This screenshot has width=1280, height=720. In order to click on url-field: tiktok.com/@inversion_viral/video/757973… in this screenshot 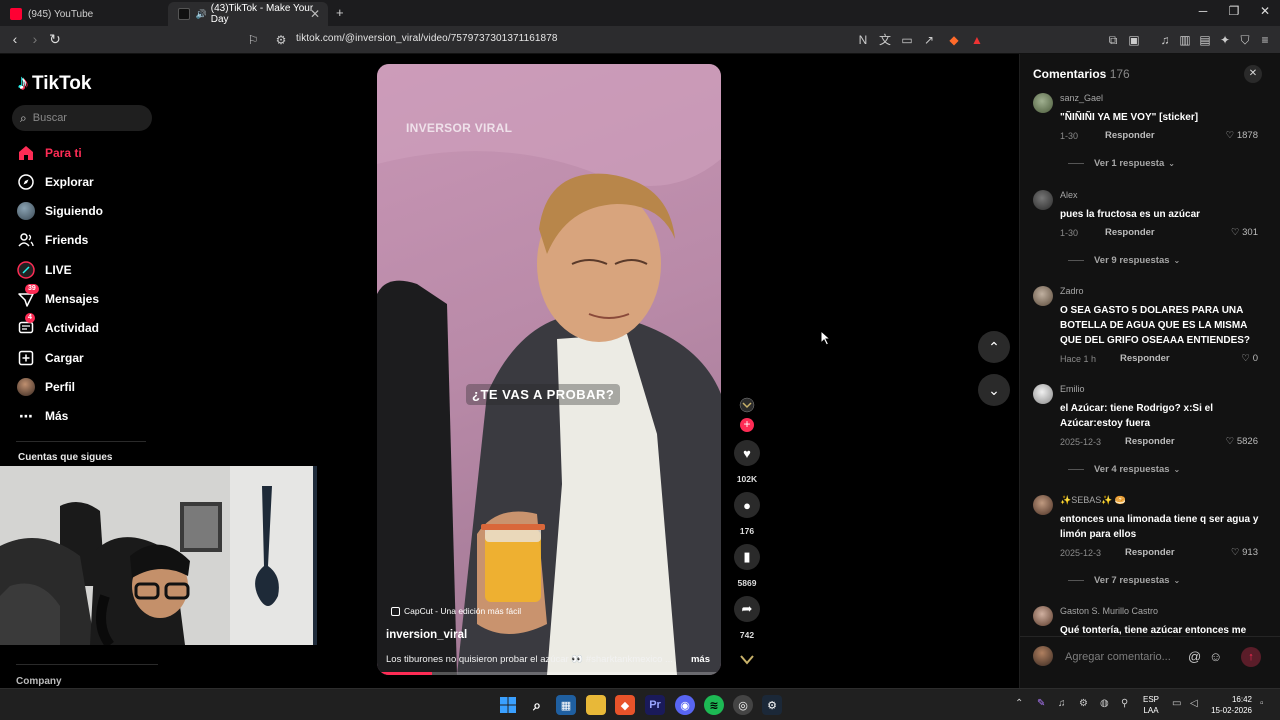, I will do `click(427, 38)`.